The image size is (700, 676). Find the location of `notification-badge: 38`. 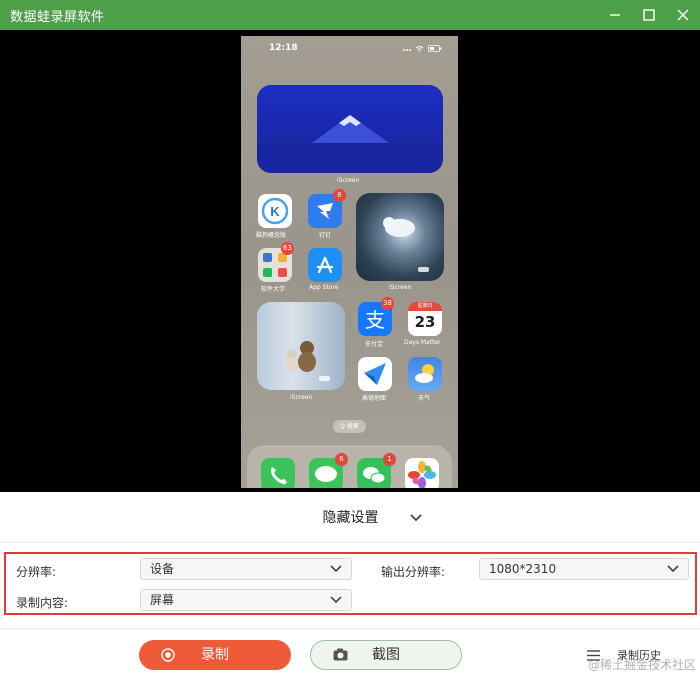

notification-badge: 38 is located at coordinates (387, 303).